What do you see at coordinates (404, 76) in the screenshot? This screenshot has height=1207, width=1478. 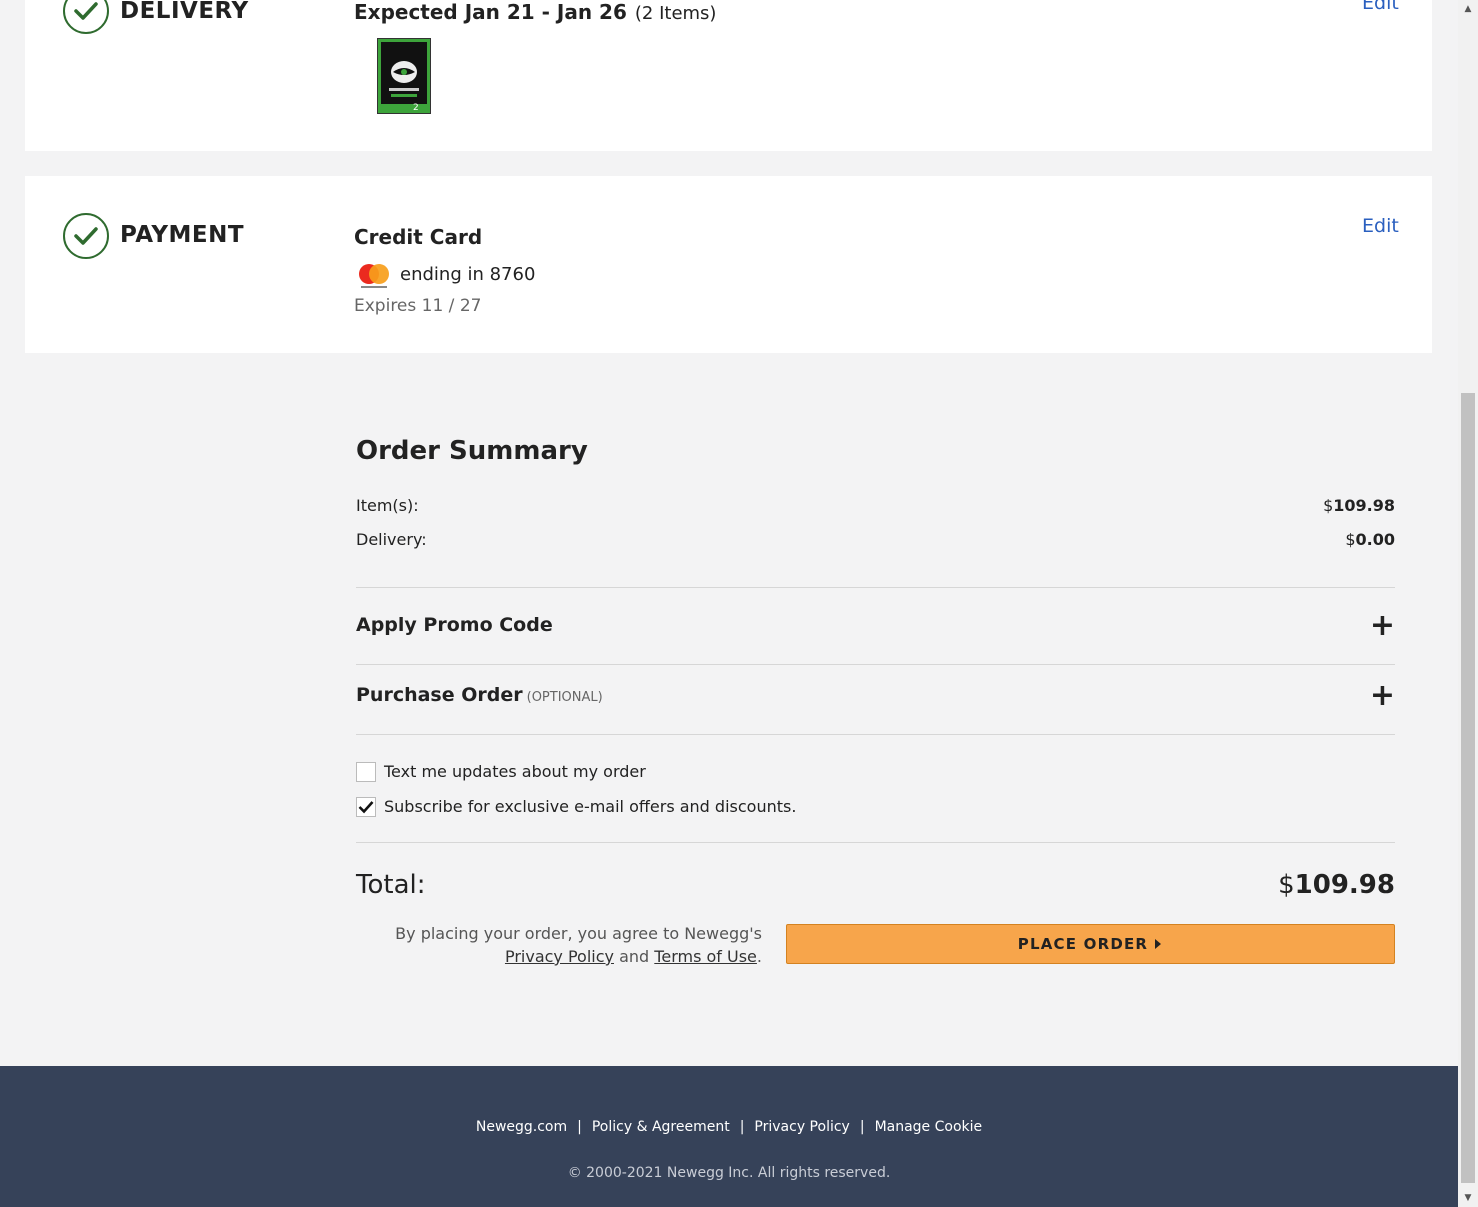 I see `hard-drive-product-image: 2` at bounding box center [404, 76].